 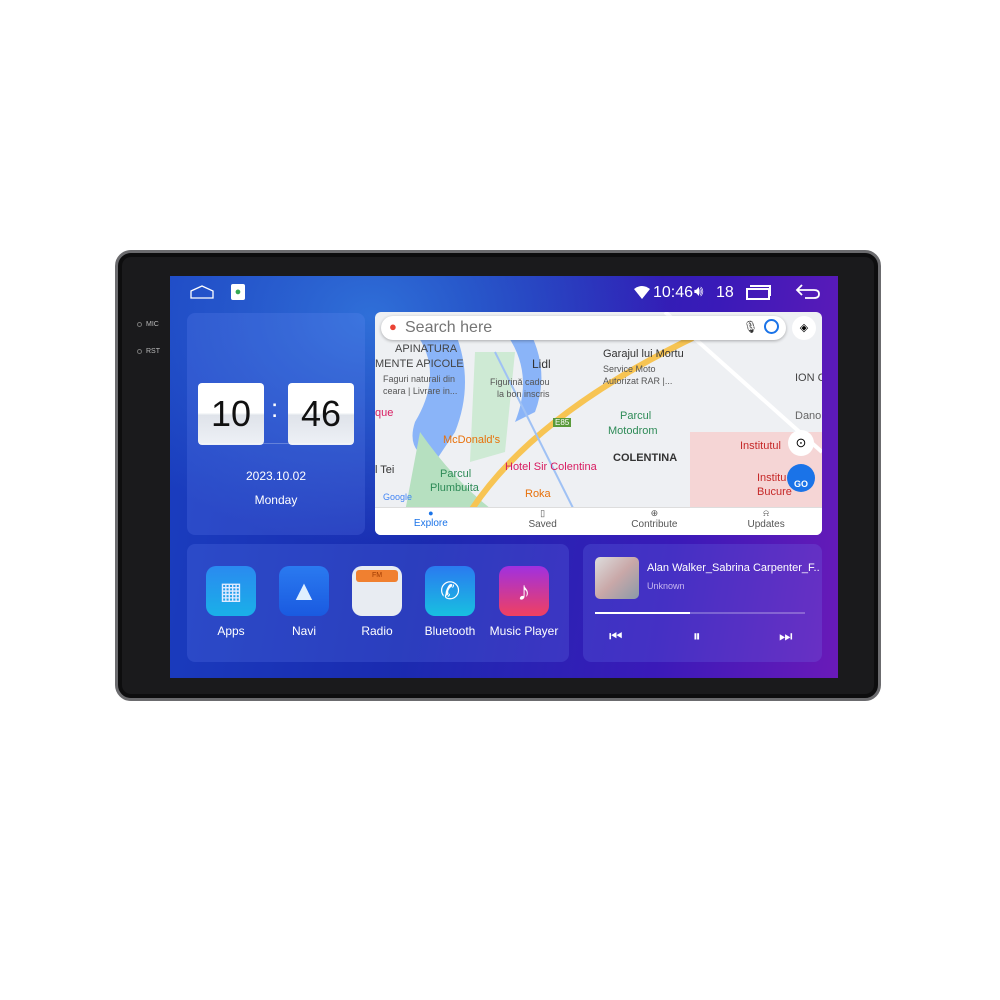 What do you see at coordinates (276, 443) in the screenshot?
I see `clock-divider` at bounding box center [276, 443].